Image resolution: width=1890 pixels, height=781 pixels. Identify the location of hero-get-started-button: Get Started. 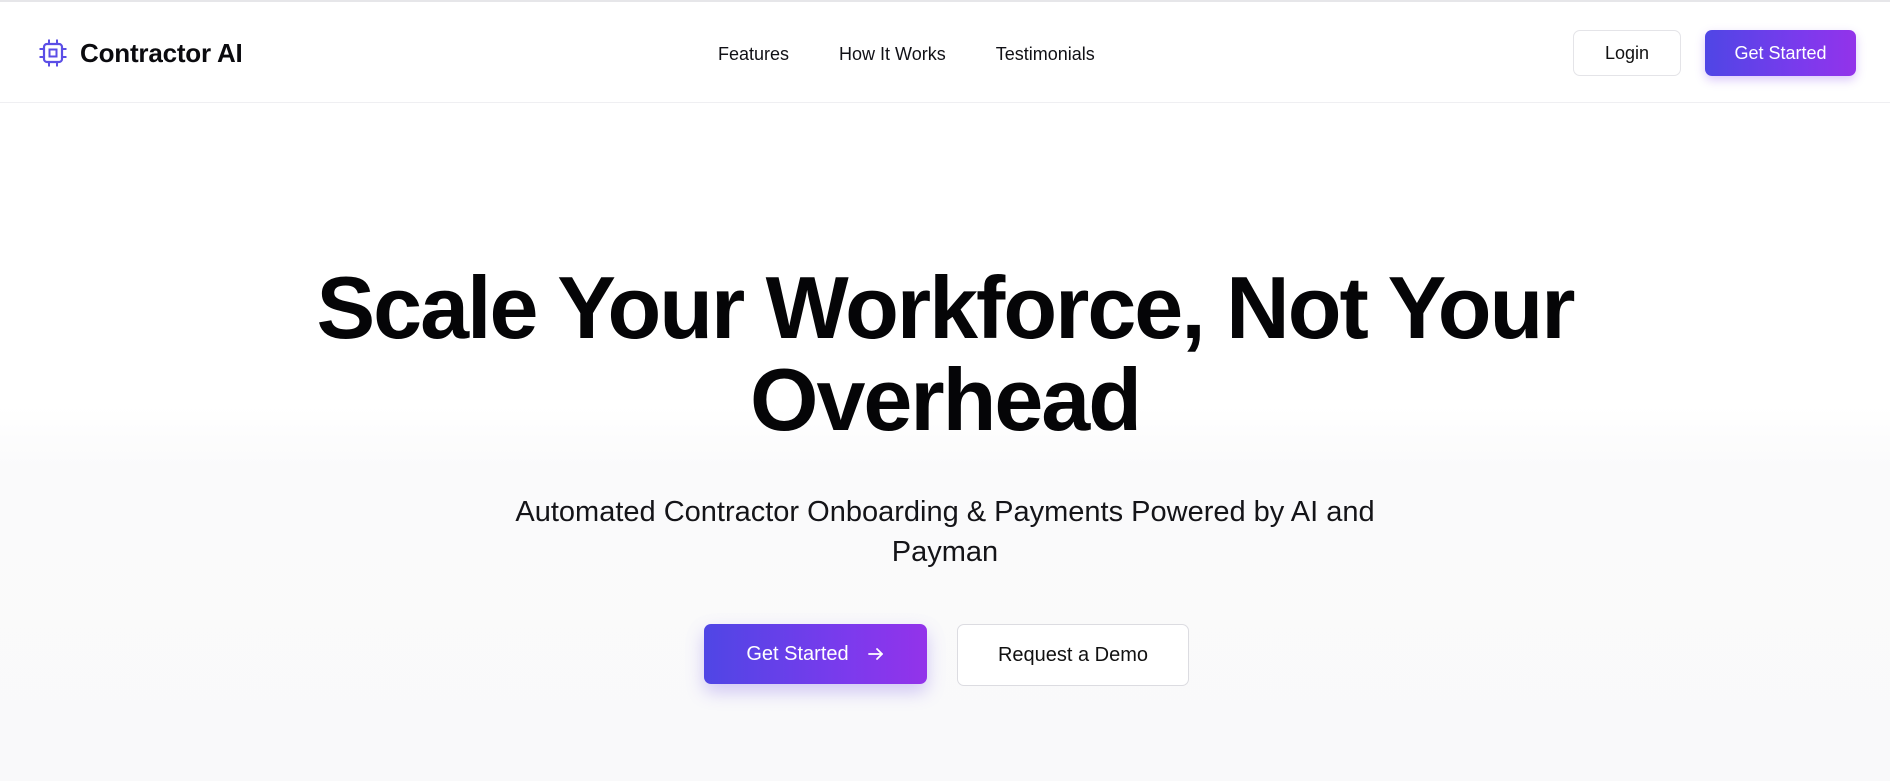
(815, 654).